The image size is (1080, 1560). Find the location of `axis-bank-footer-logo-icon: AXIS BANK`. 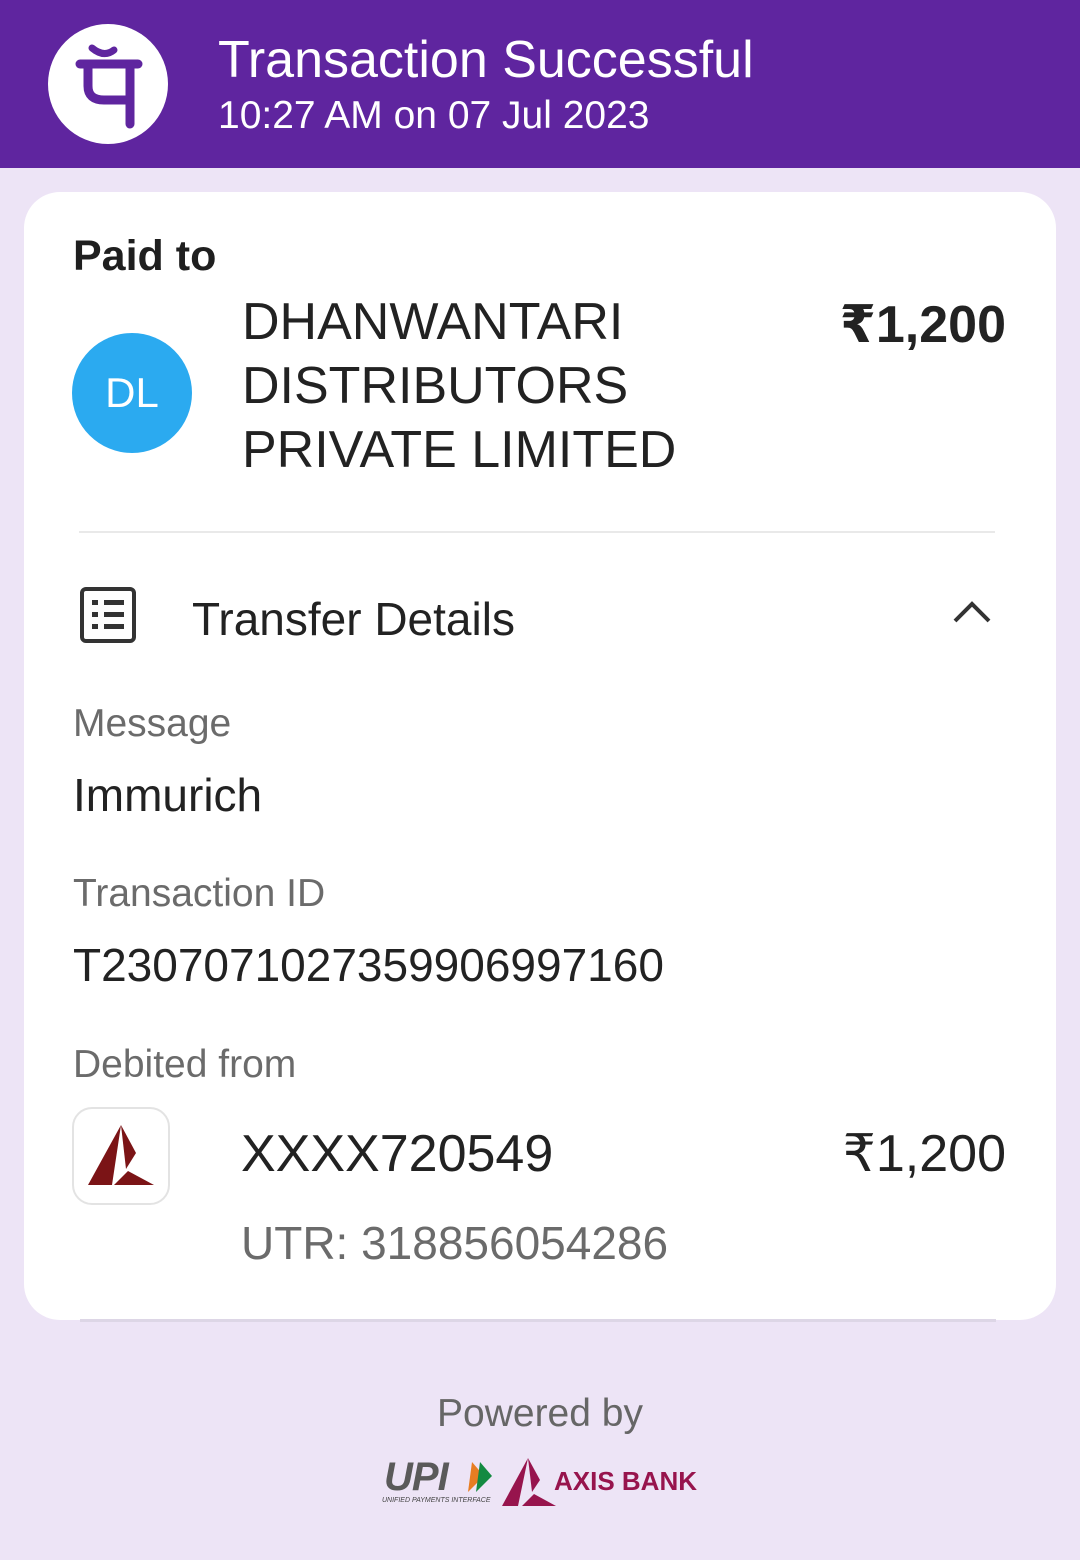

axis-bank-footer-logo-icon: AXIS BANK is located at coordinates (599, 1482).